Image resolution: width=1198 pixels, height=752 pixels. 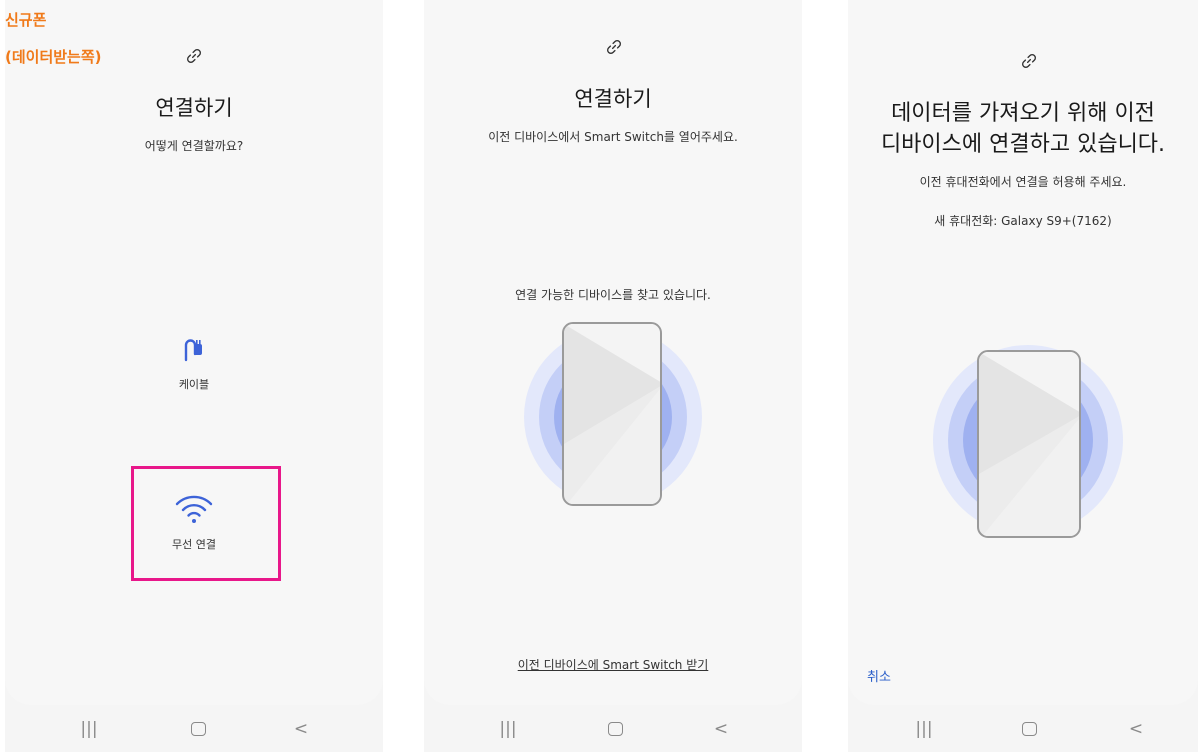 What do you see at coordinates (1023, 182) in the screenshot?
I see `page-subtitle: 이전 휴대전화에서 연결을 허용해 주세요.` at bounding box center [1023, 182].